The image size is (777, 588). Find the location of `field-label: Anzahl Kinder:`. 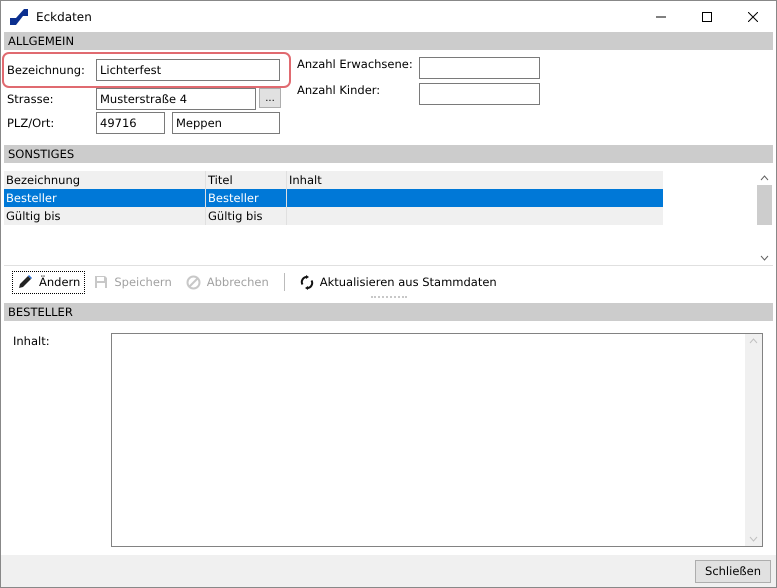

field-label: Anzahl Kinder: is located at coordinates (339, 90).